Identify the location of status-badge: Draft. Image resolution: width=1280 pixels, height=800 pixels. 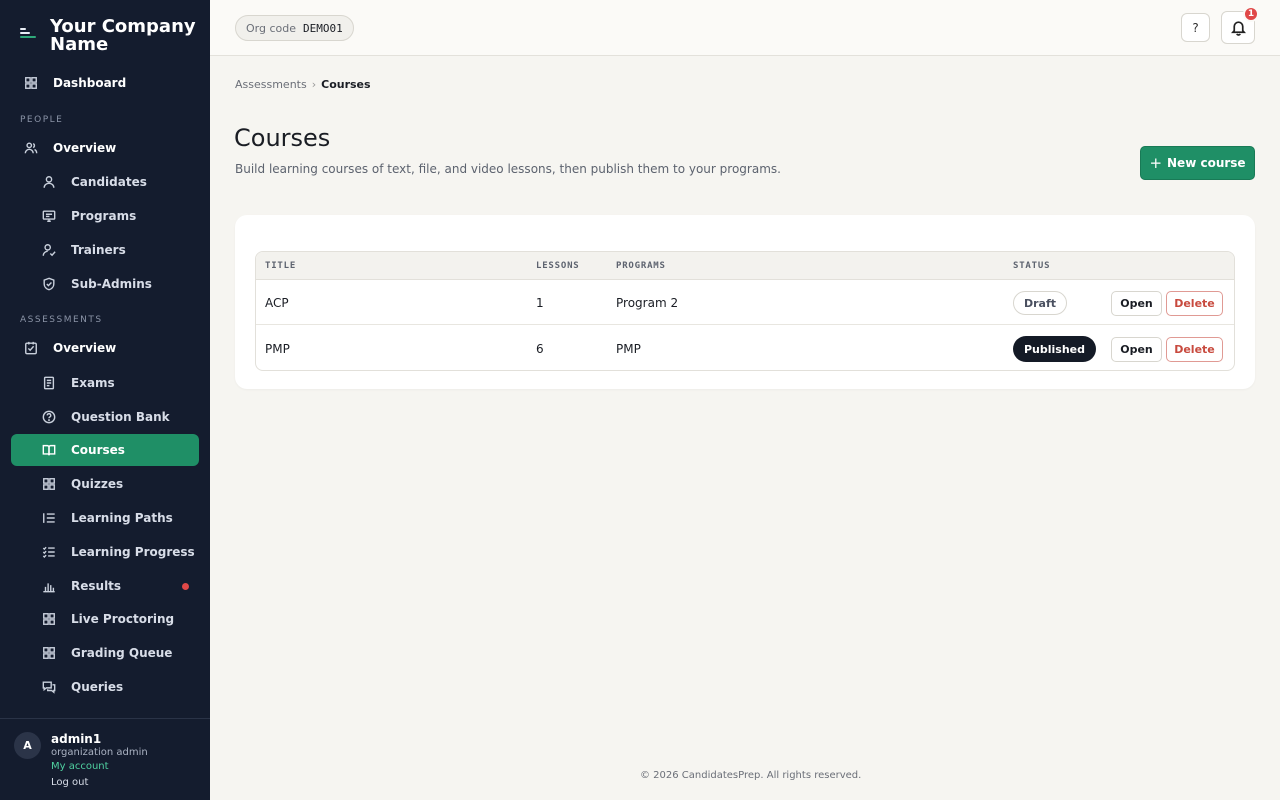
(1040, 303).